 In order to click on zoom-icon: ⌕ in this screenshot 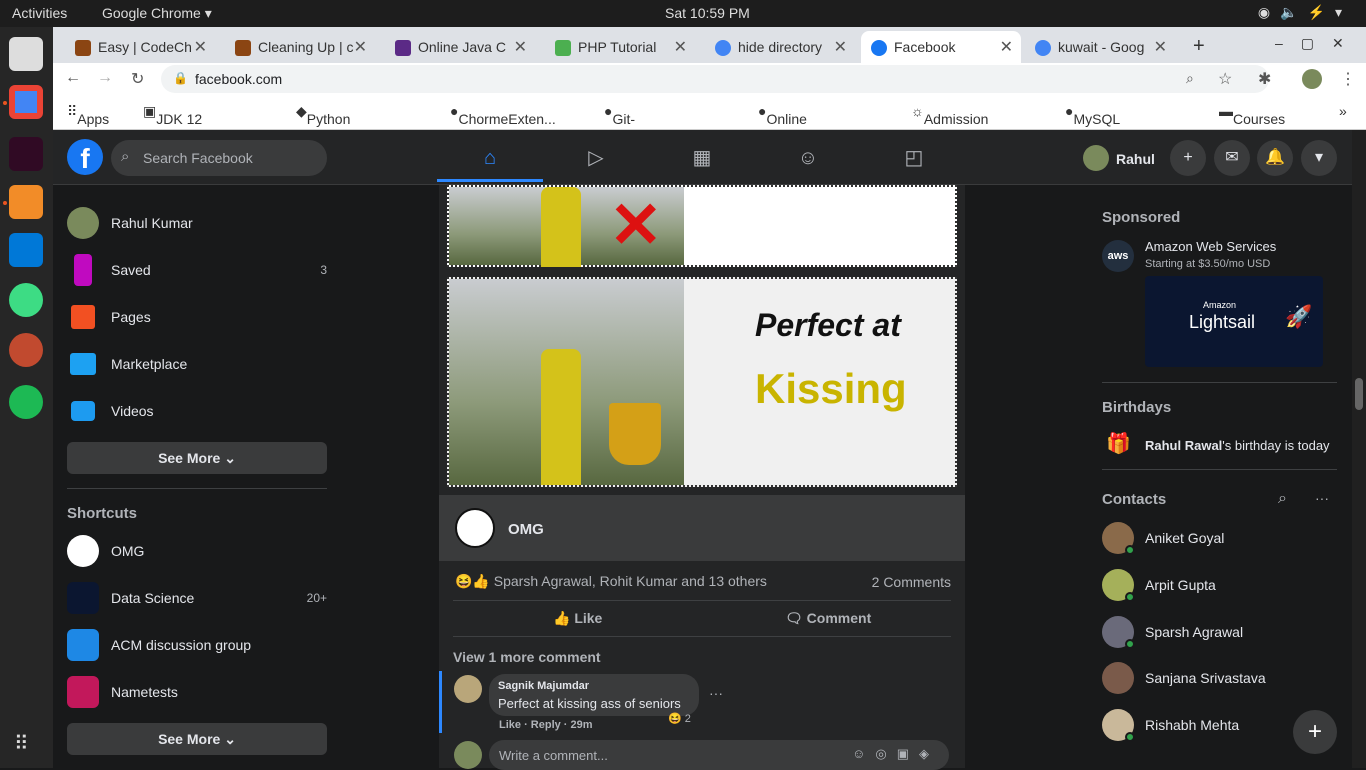, I will do `click(1190, 78)`.